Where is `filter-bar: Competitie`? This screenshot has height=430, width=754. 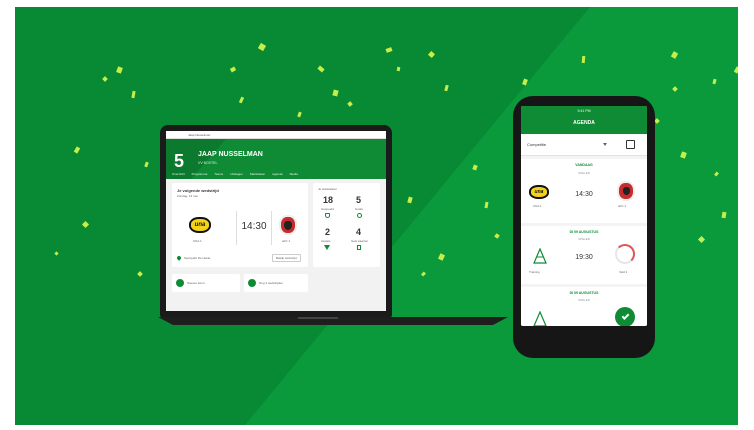
filter-bar: Competitie is located at coordinates (584, 145).